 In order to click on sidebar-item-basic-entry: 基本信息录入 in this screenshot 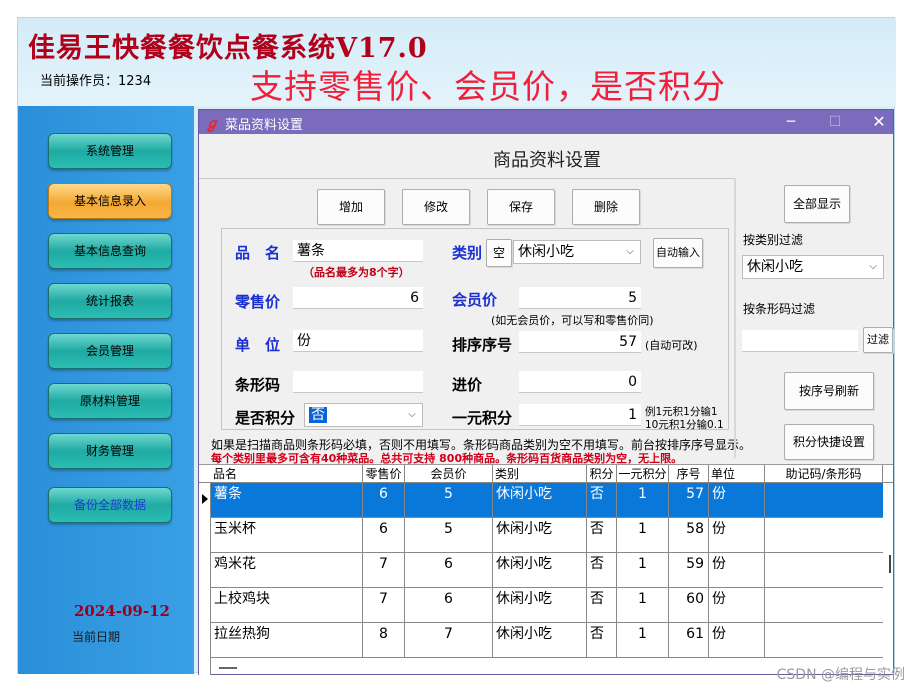, I will do `click(110, 201)`.